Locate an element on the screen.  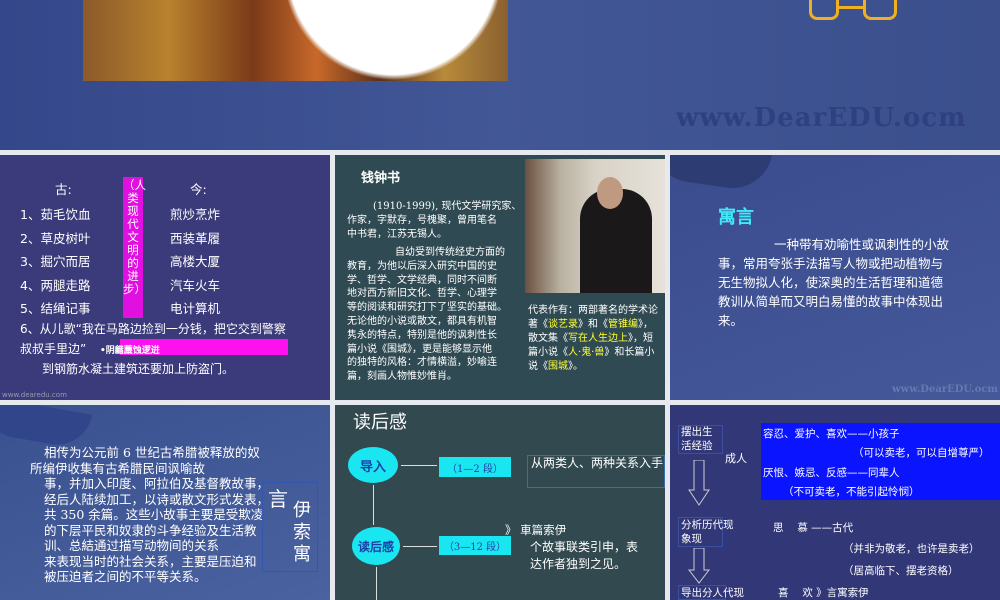
text-line: 地对西方新旧文化、哲学、心理学 is located at coordinates (422, 294).